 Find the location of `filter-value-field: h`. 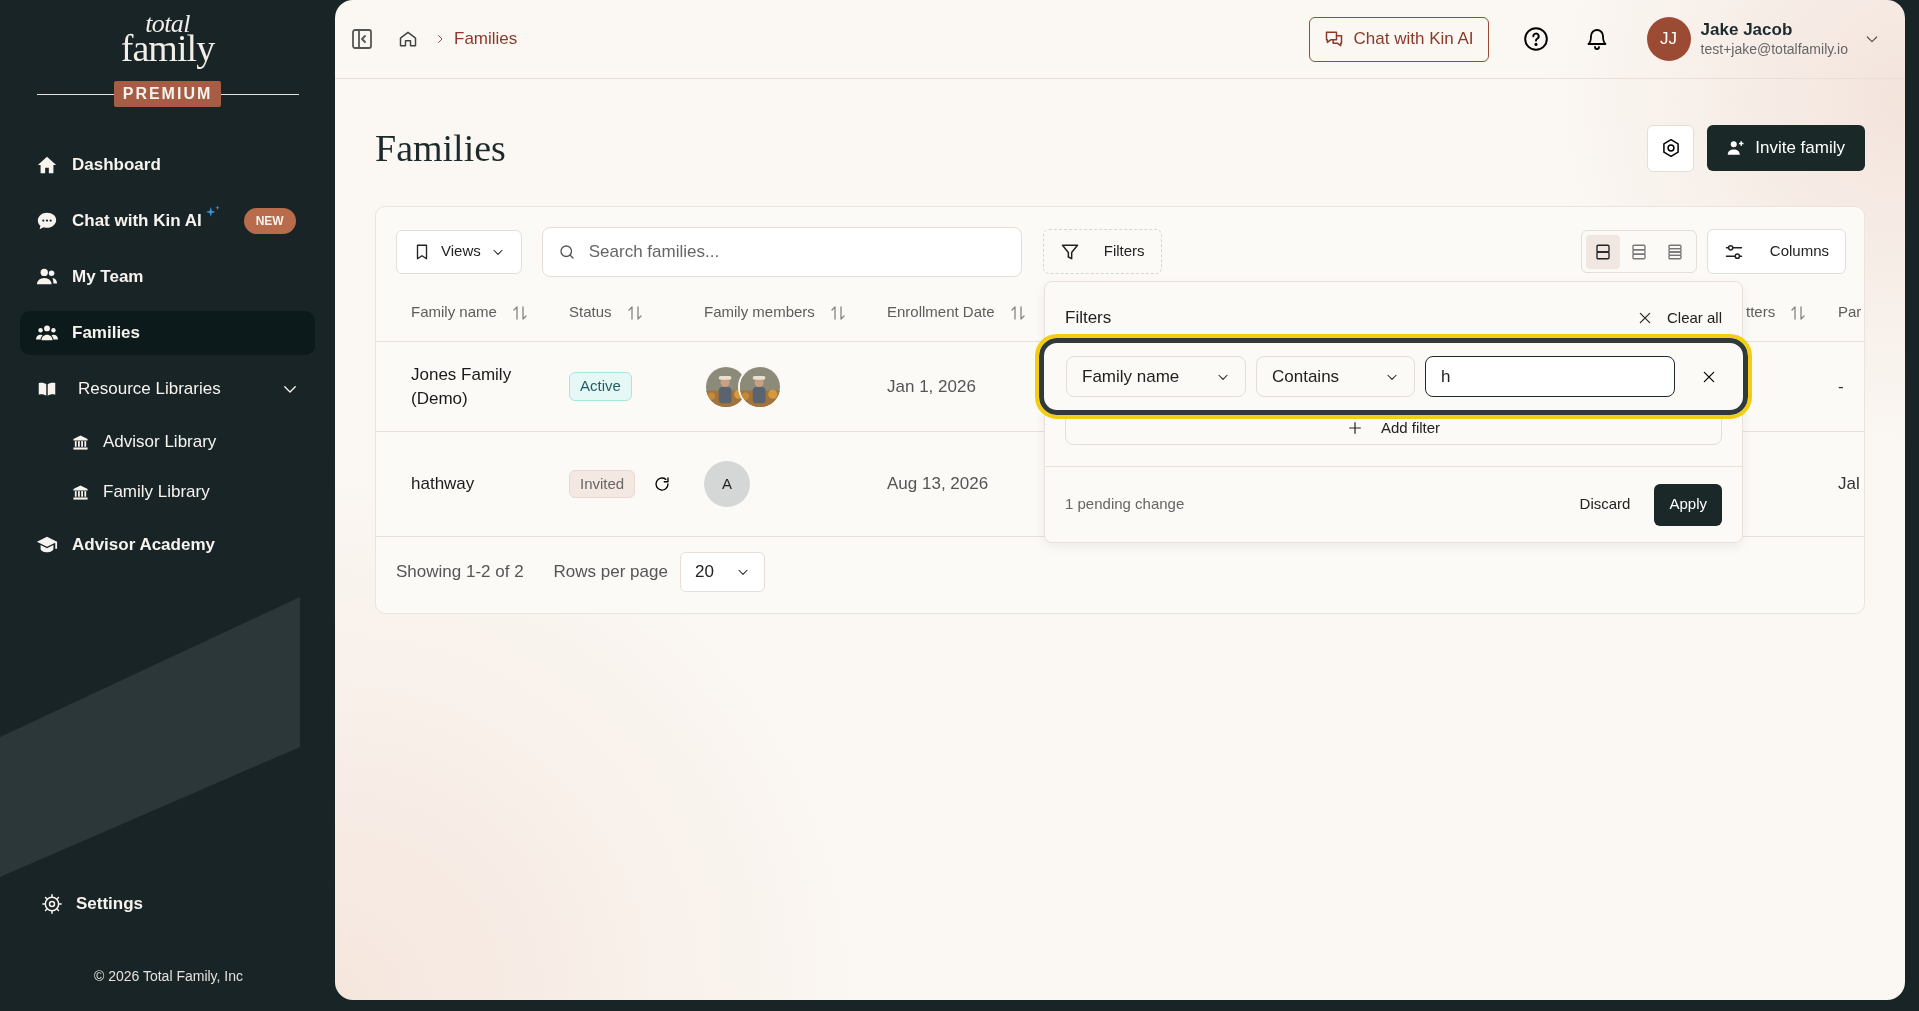

filter-value-field: h is located at coordinates (1550, 376).